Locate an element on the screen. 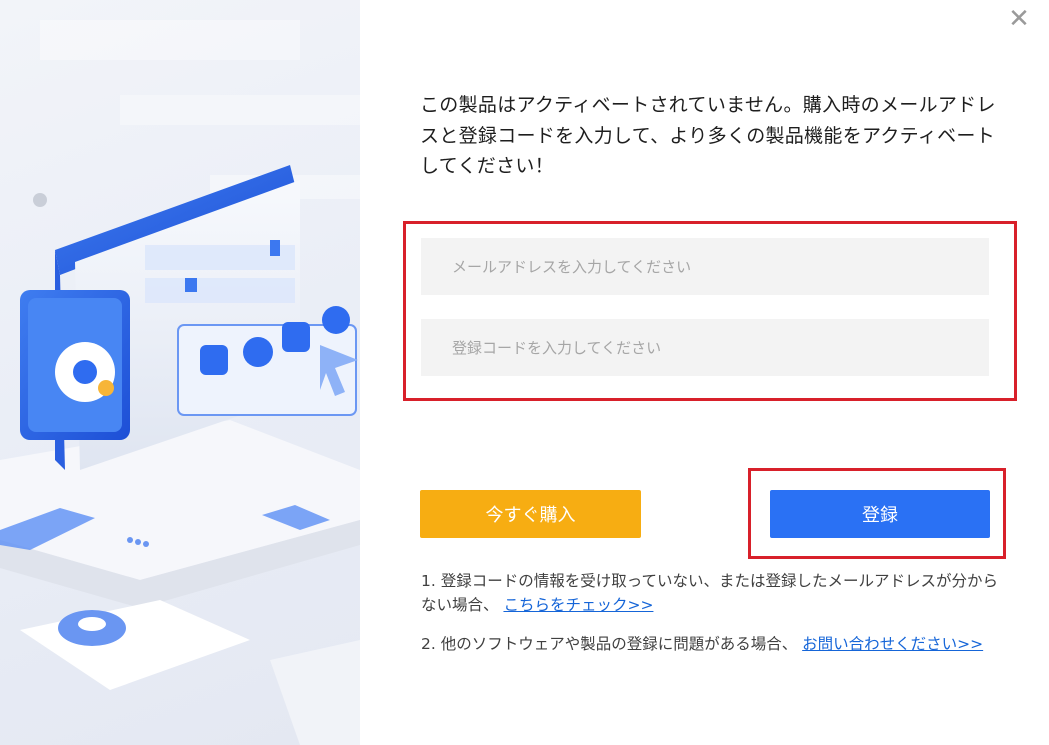 The width and height of the screenshot is (1049, 745). check-here-link: こちらをチェック>> is located at coordinates (578, 605).